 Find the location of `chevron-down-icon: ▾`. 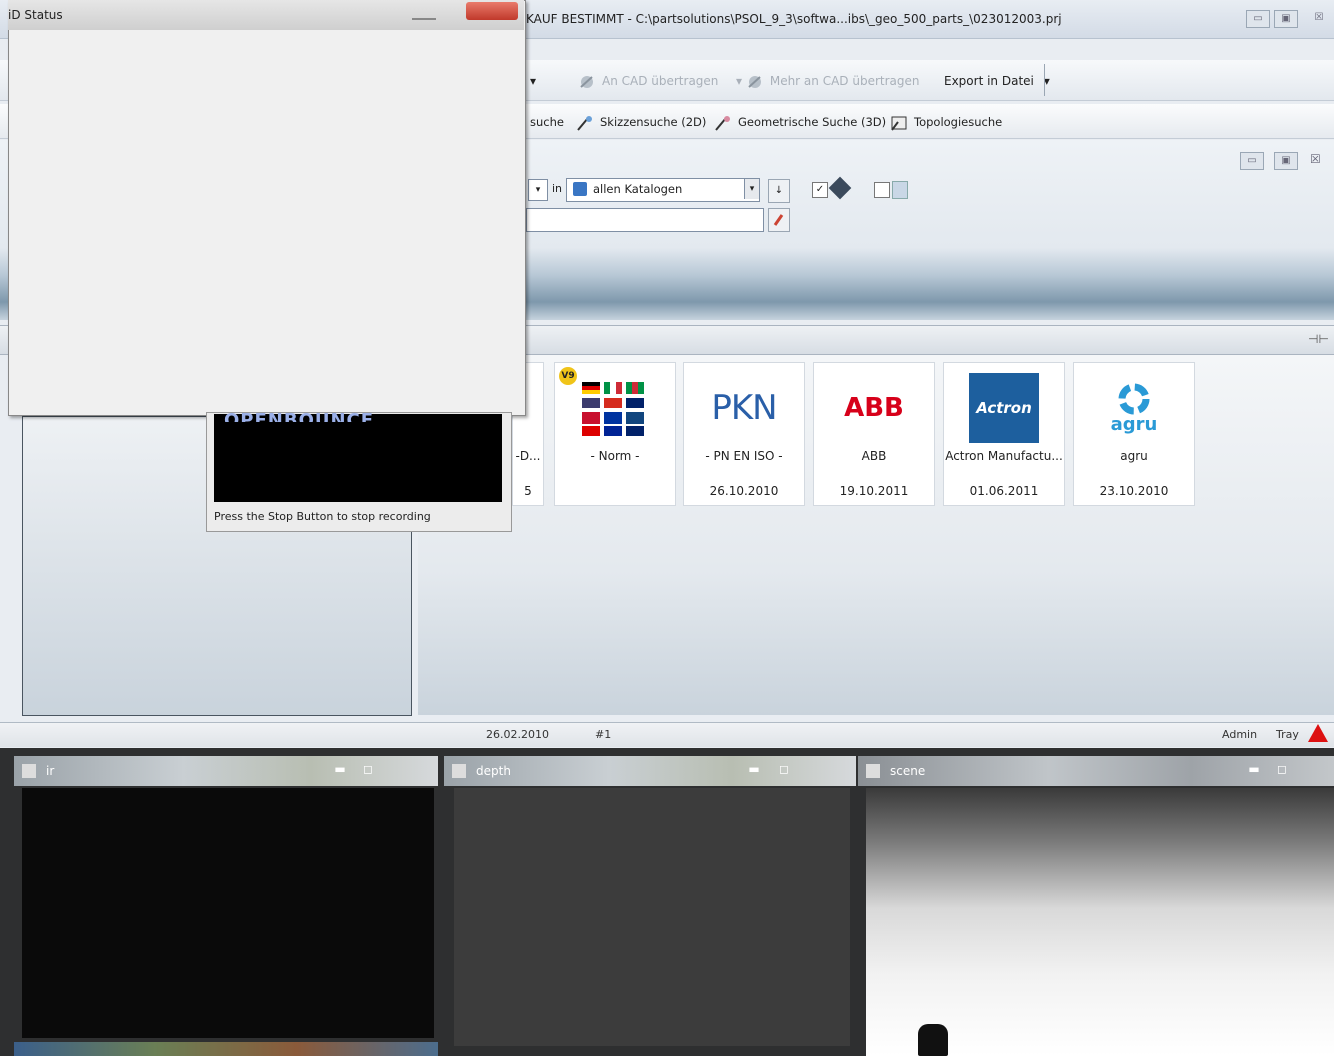

chevron-down-icon: ▾ is located at coordinates (751, 189).